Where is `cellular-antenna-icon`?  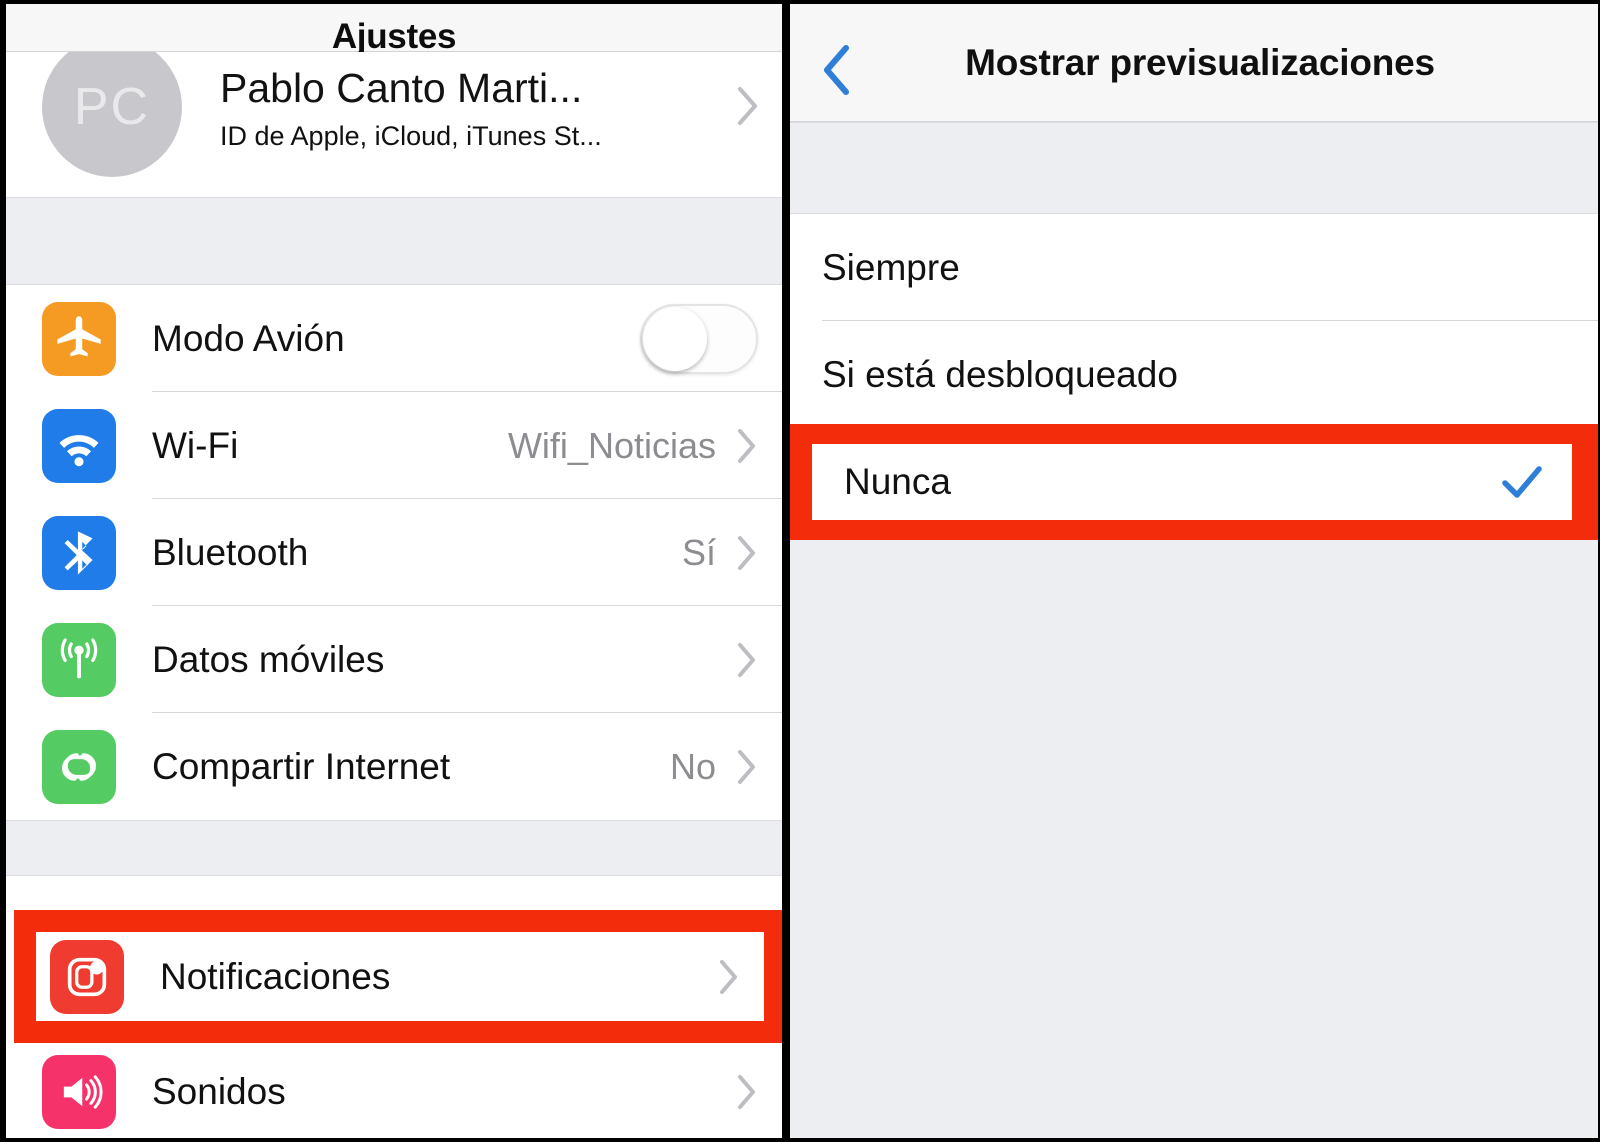 cellular-antenna-icon is located at coordinates (79, 659).